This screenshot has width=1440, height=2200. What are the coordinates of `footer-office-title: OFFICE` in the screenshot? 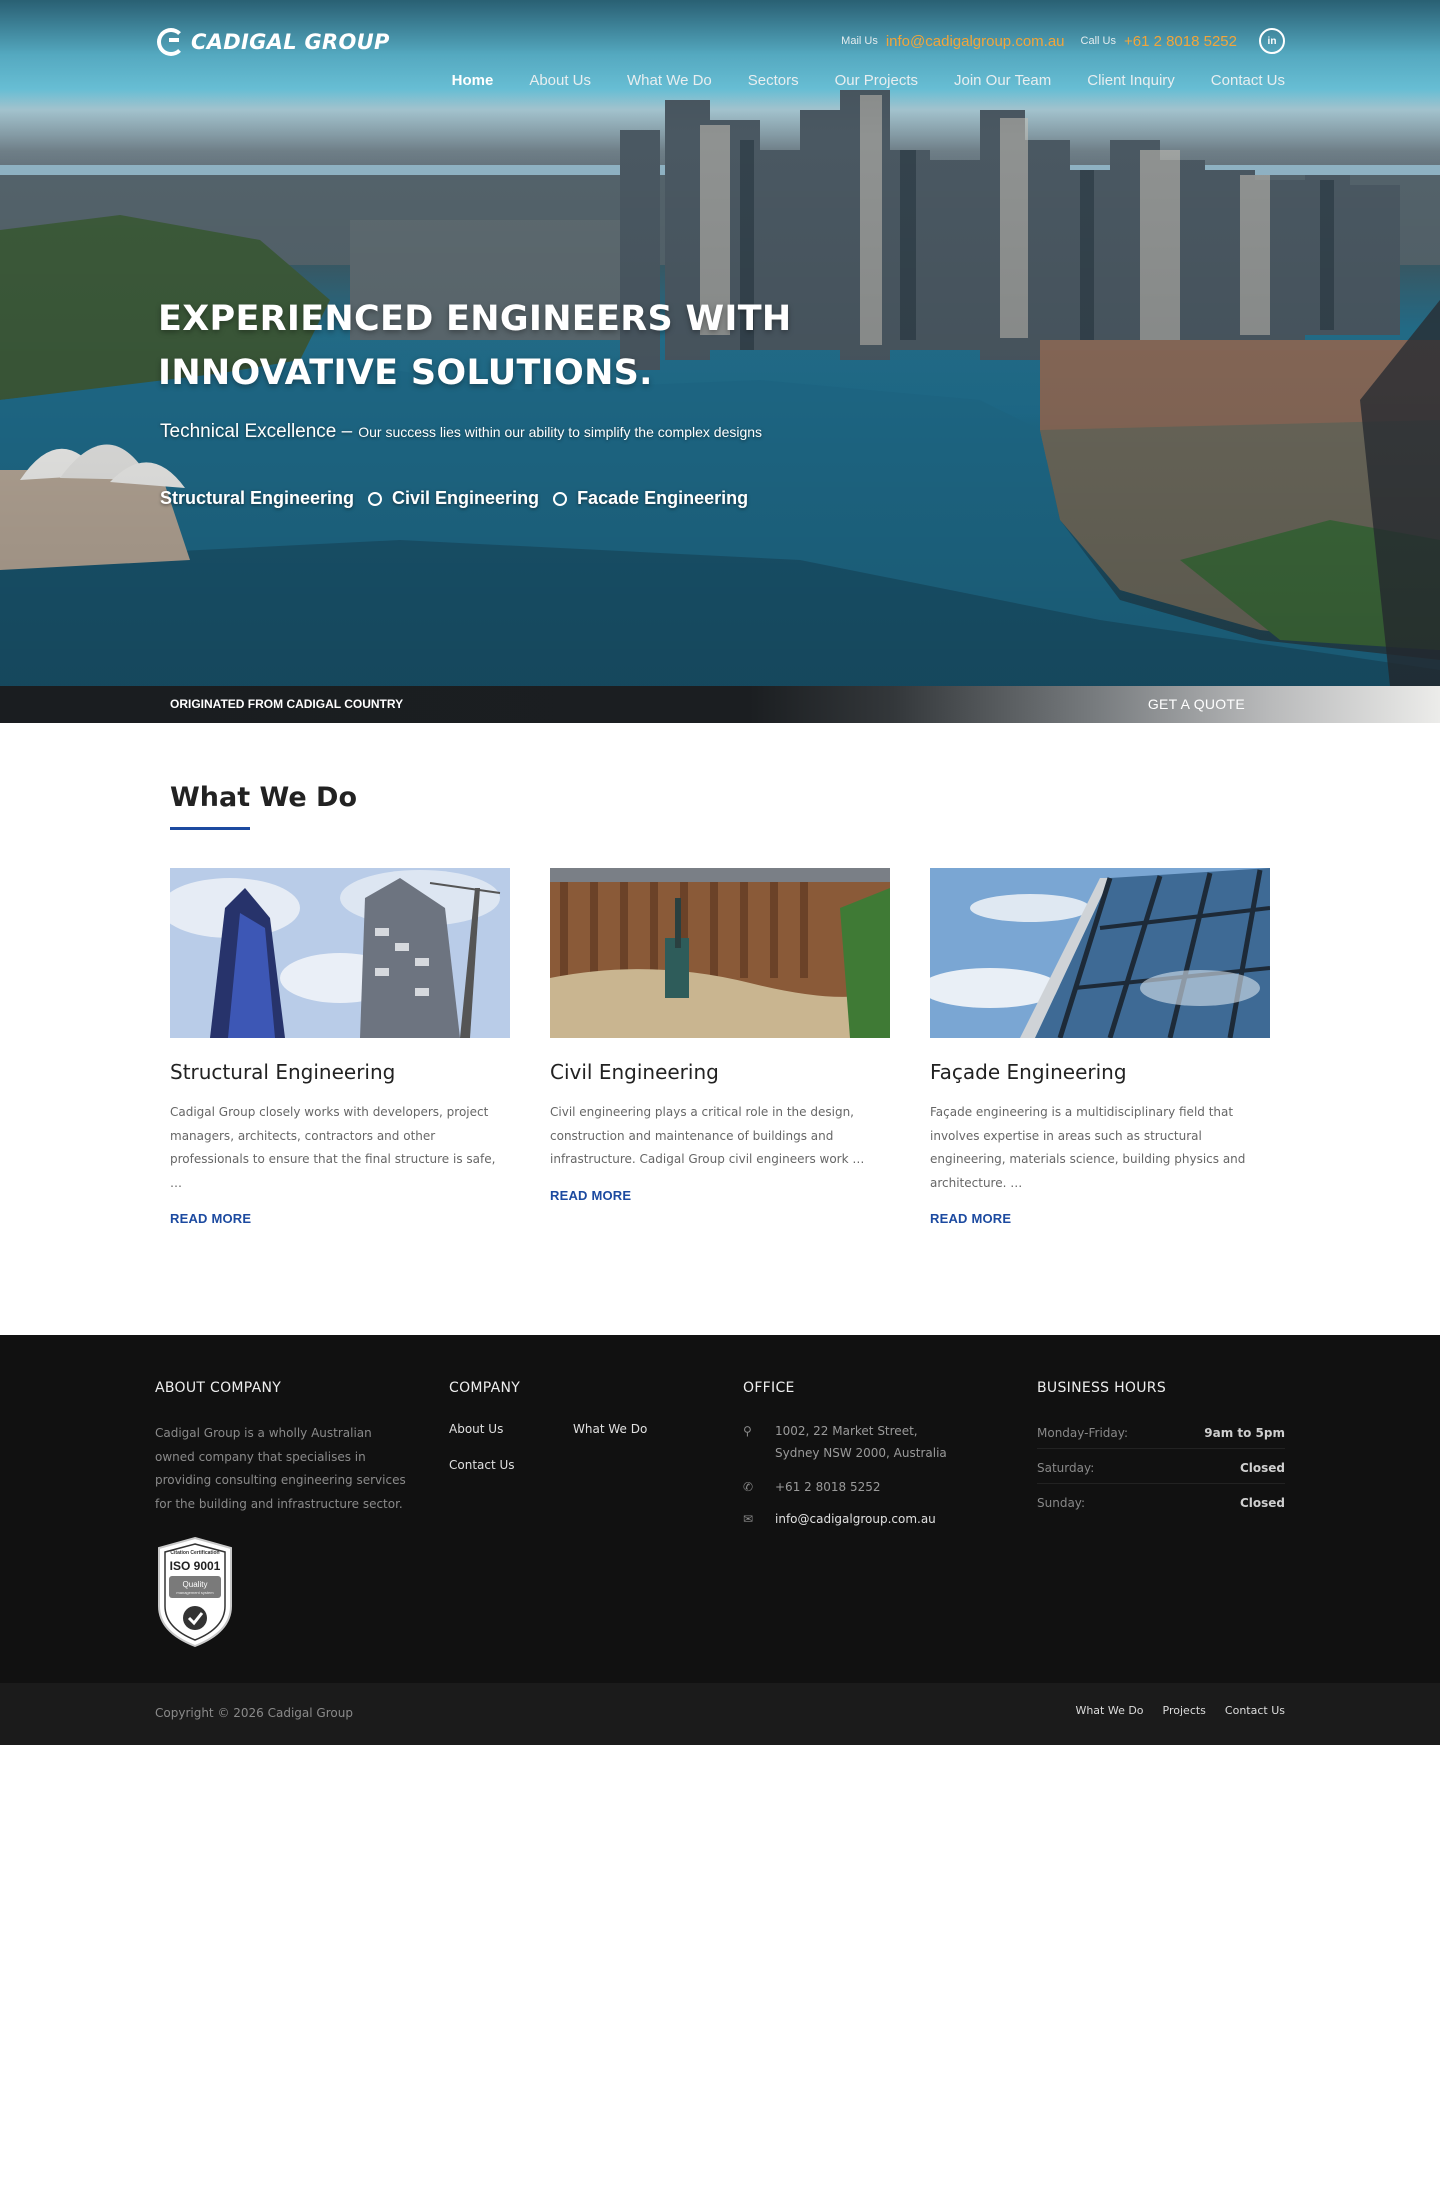 It's located at (769, 1388).